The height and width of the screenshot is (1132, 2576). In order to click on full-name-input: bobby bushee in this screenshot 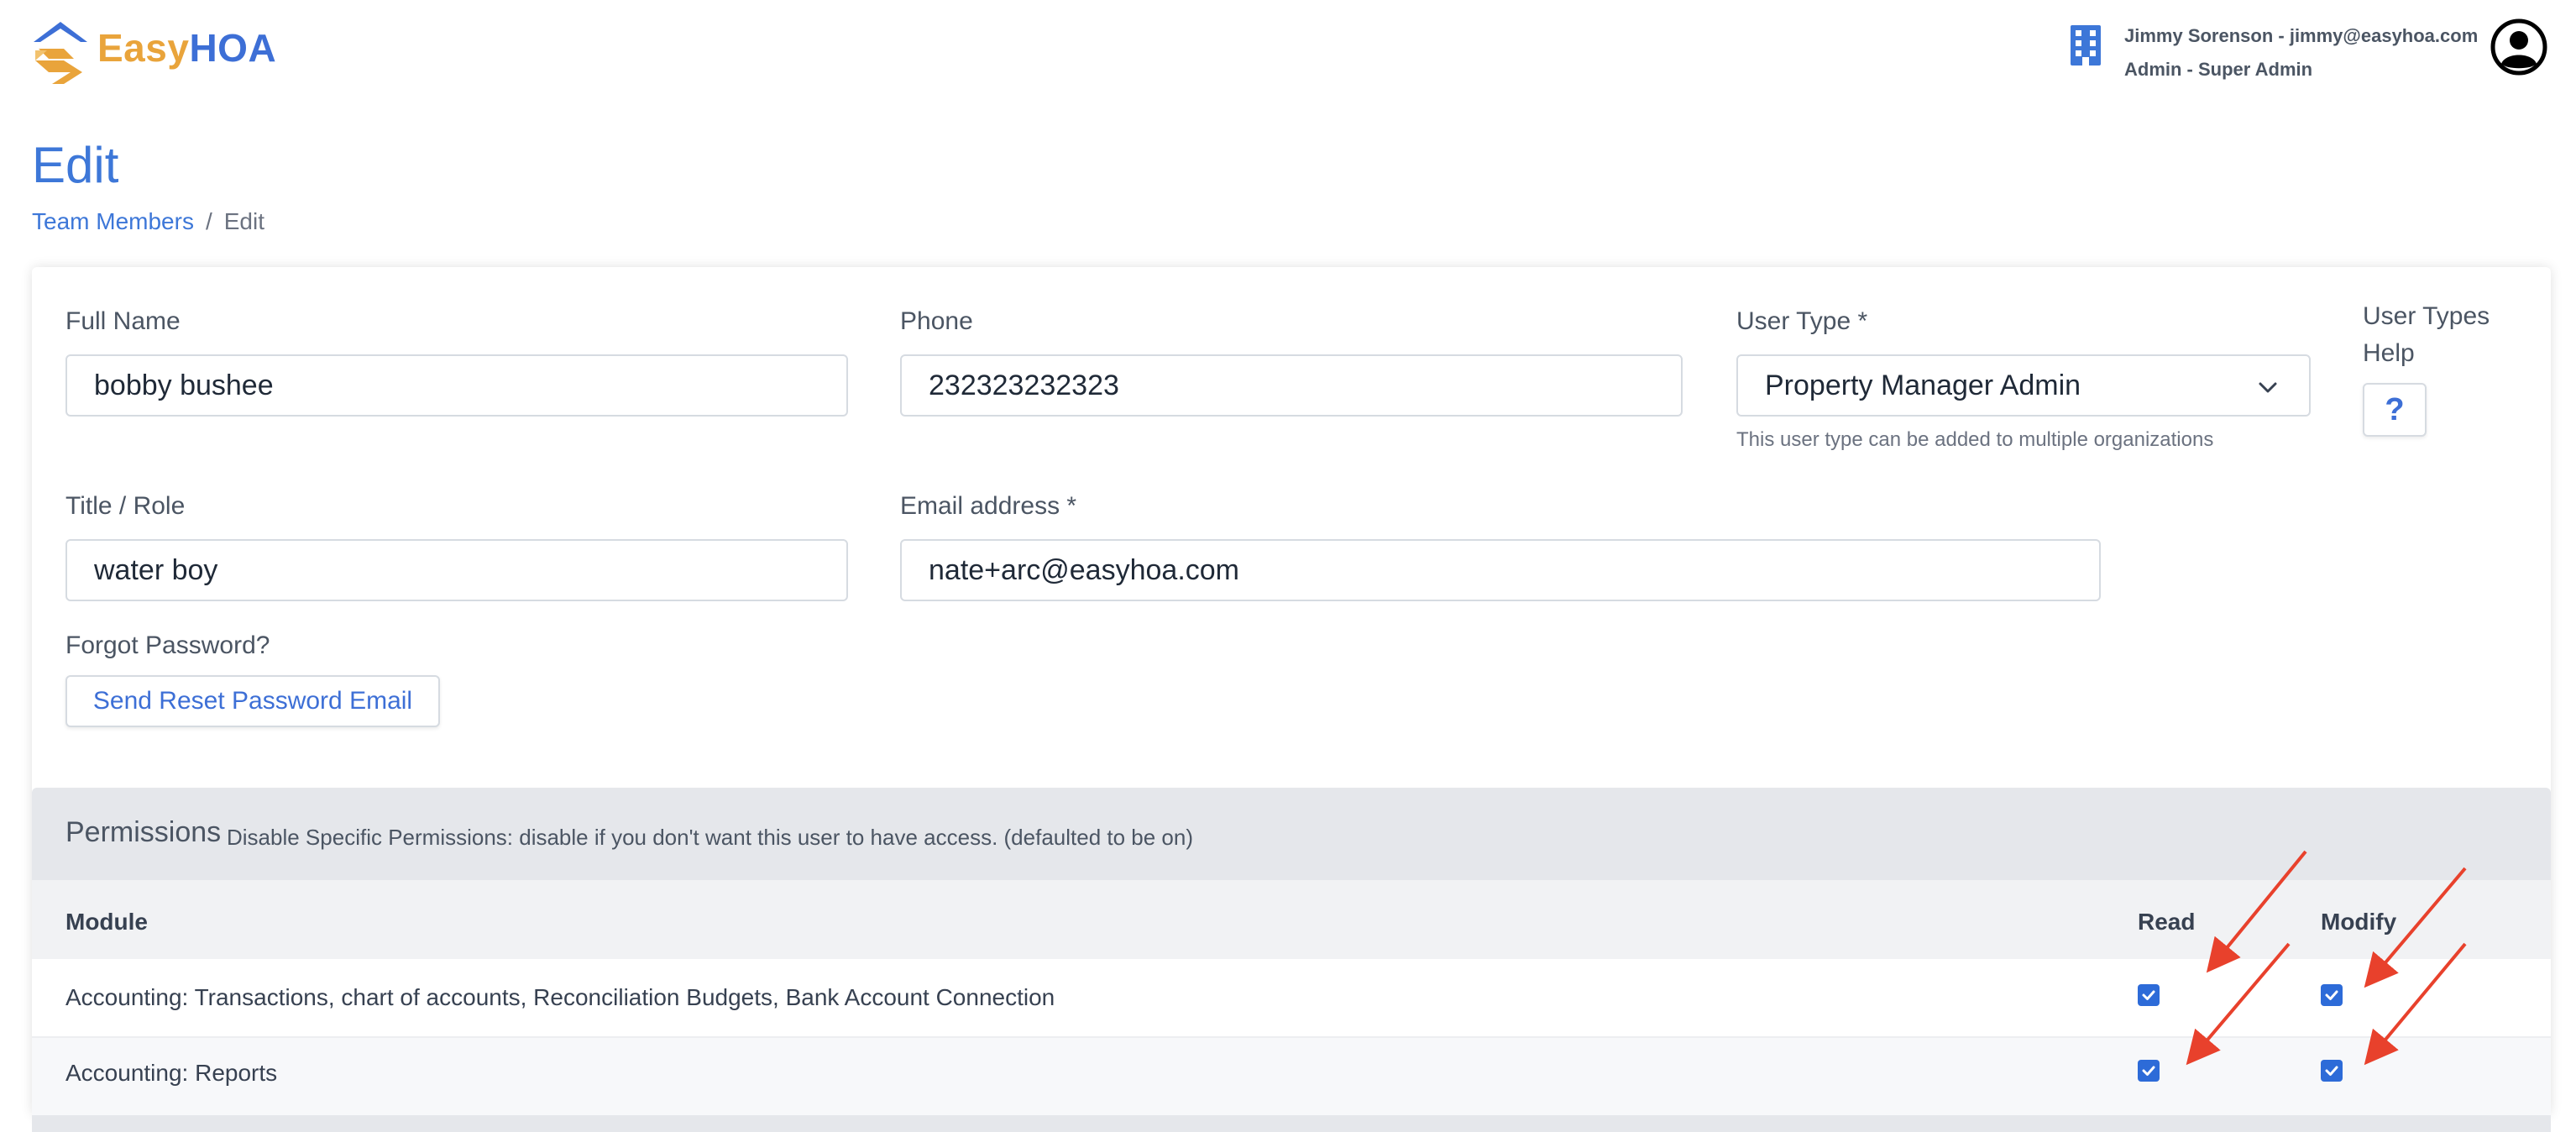, I will do `click(456, 385)`.